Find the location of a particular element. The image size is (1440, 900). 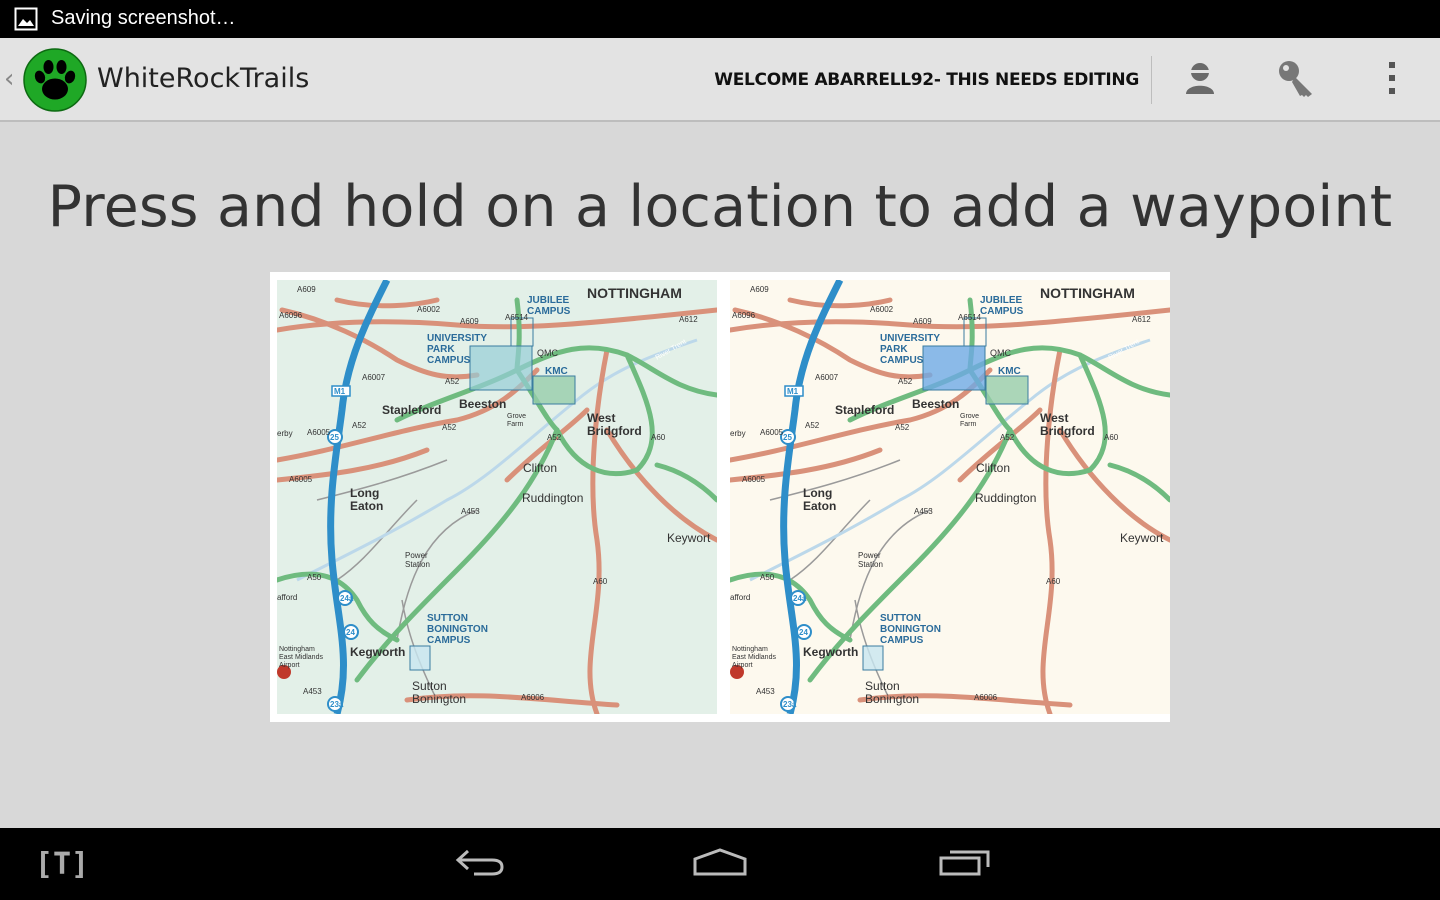

person-icon is located at coordinates (1200, 80).